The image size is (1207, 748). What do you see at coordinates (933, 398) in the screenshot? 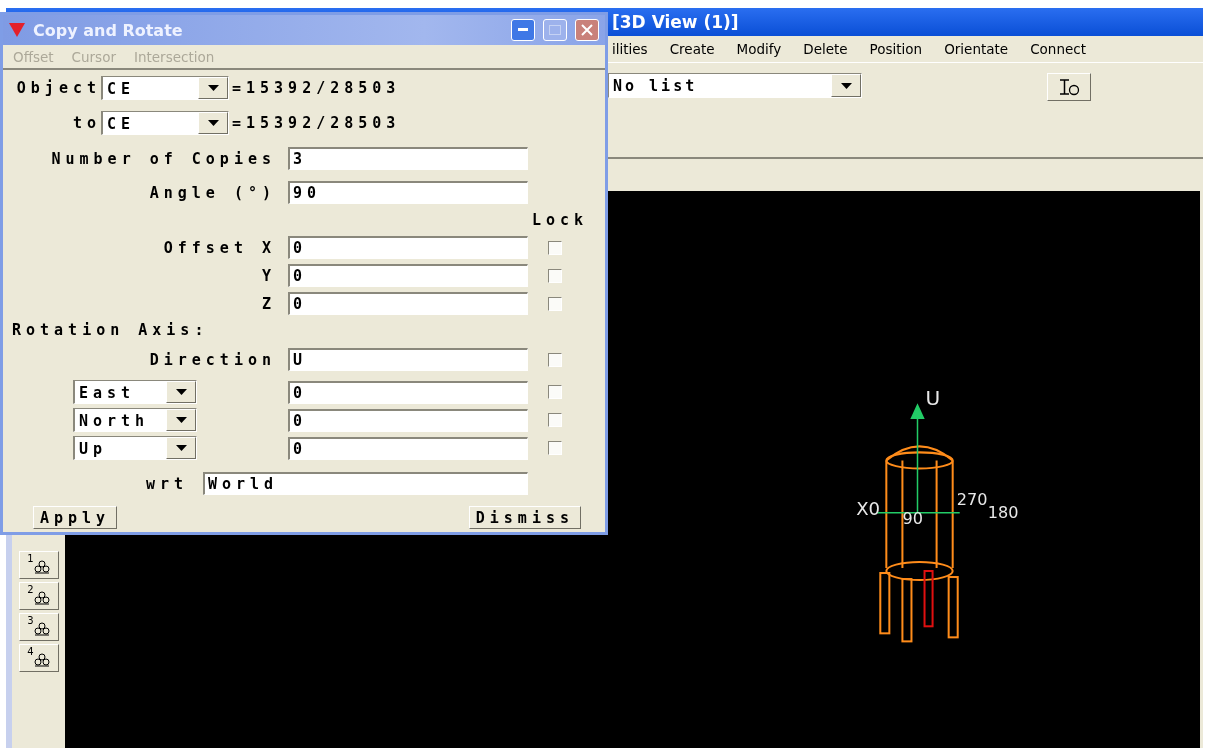
I see `axis-label: U` at bounding box center [933, 398].